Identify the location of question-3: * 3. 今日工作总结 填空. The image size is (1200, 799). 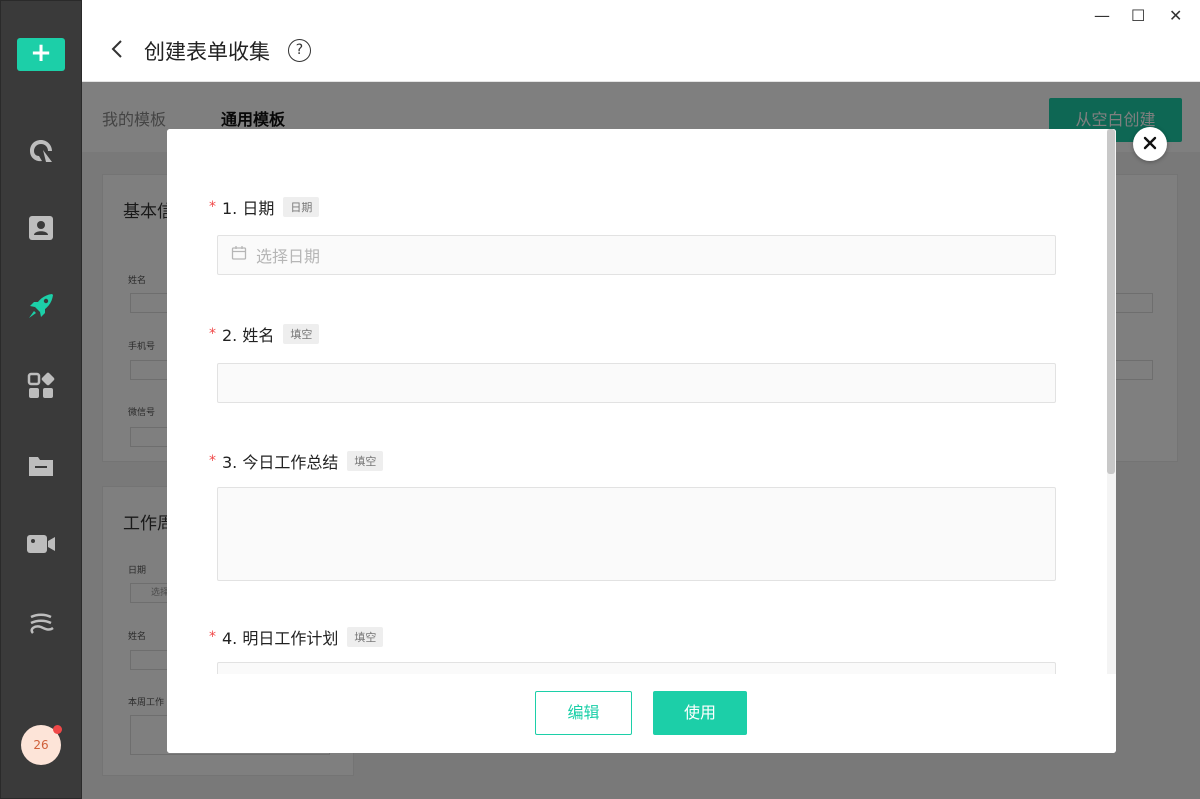
(296, 461).